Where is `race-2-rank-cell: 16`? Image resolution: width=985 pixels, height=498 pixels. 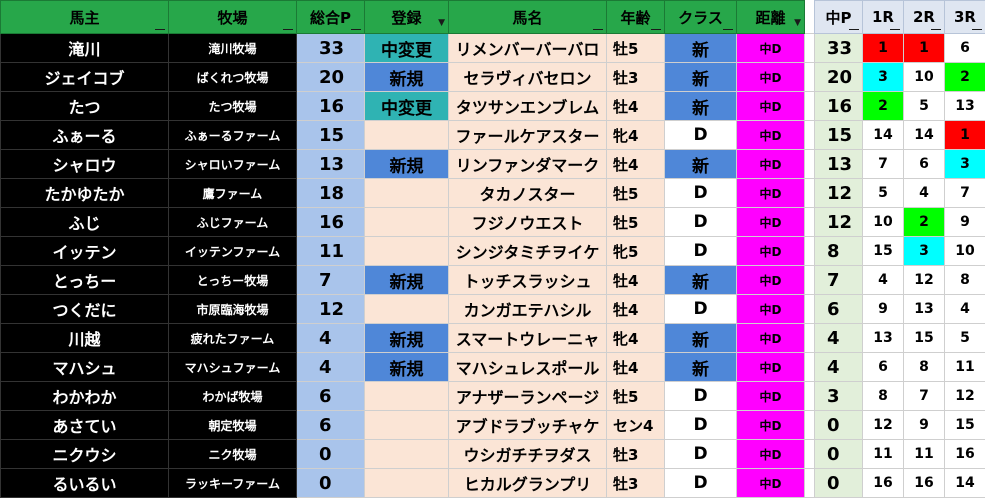 race-2-rank-cell: 16 is located at coordinates (924, 483).